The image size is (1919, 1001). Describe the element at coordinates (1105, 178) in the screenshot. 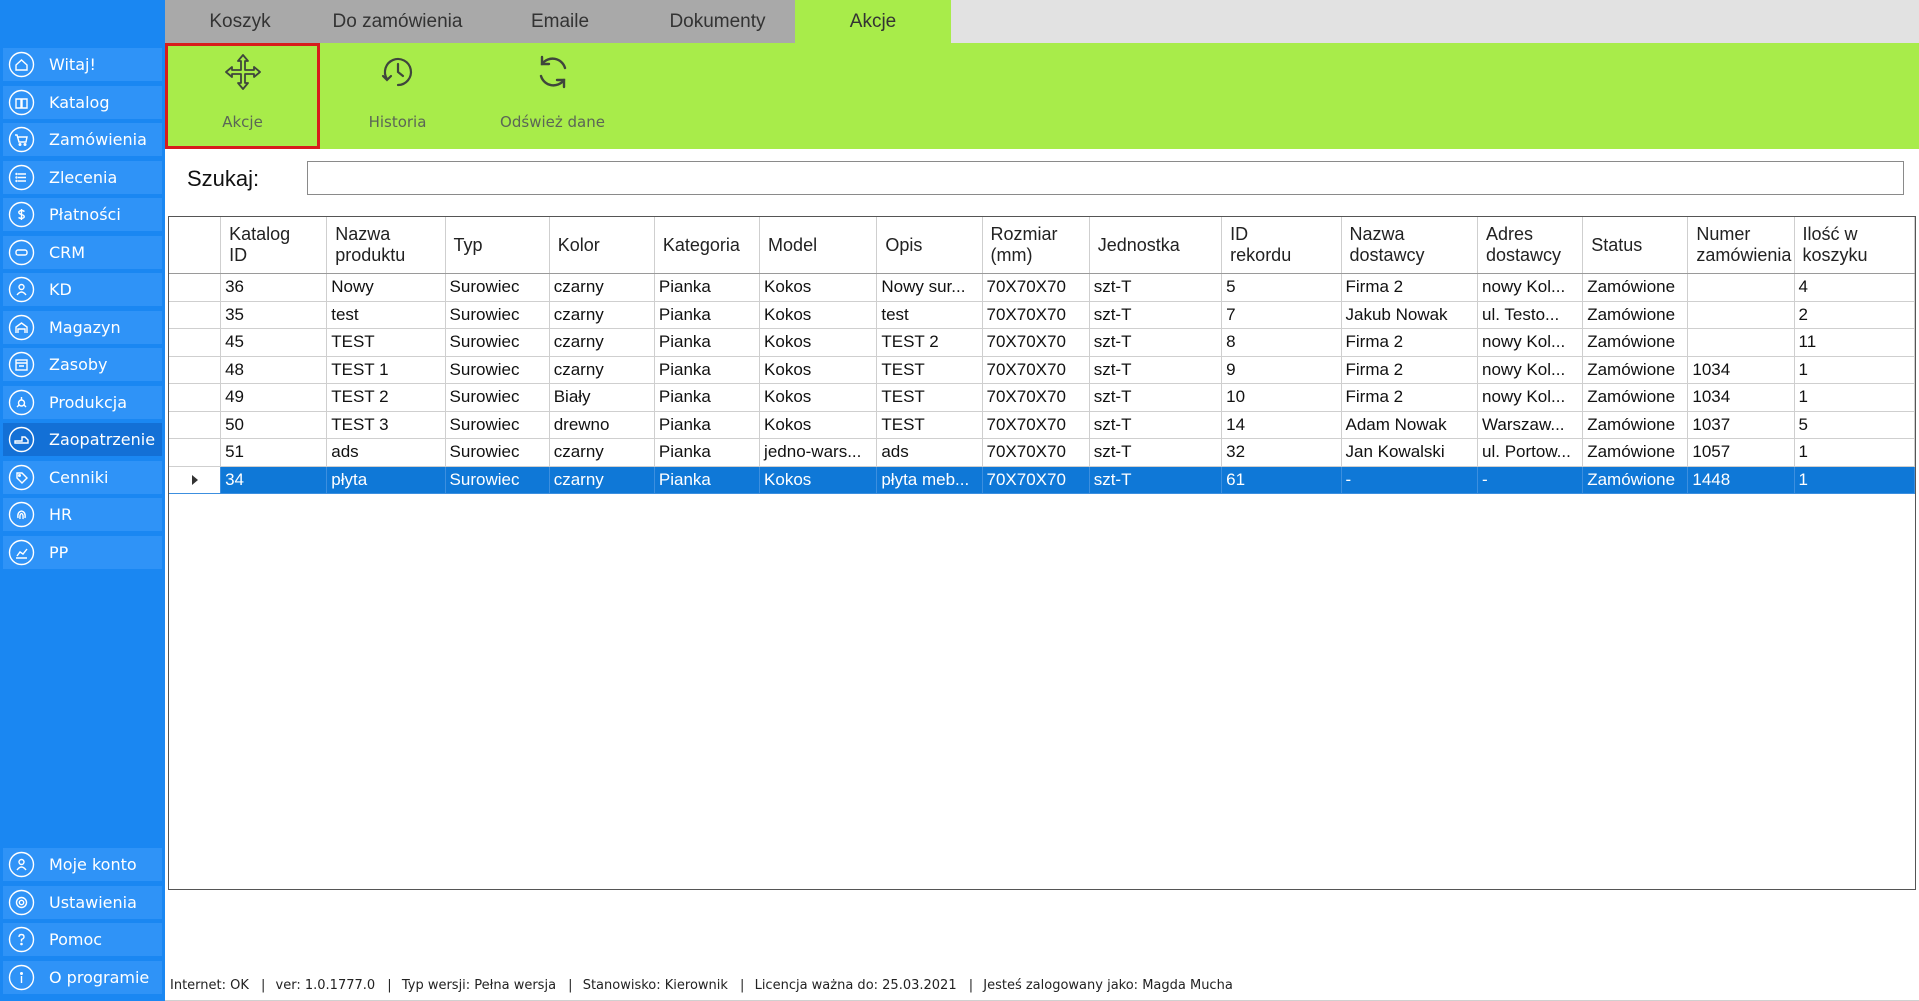

I see `search-input` at that location.